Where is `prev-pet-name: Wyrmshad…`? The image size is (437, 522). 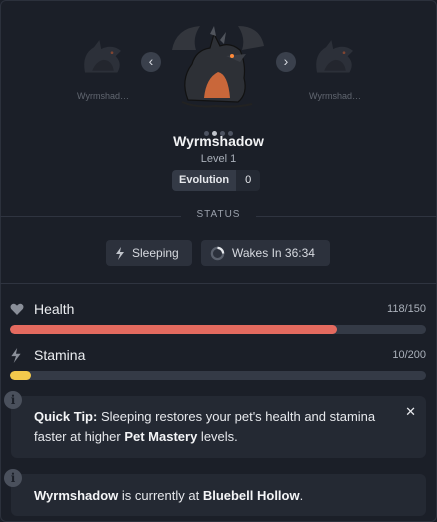 prev-pet-name: Wyrmshad… is located at coordinates (103, 96).